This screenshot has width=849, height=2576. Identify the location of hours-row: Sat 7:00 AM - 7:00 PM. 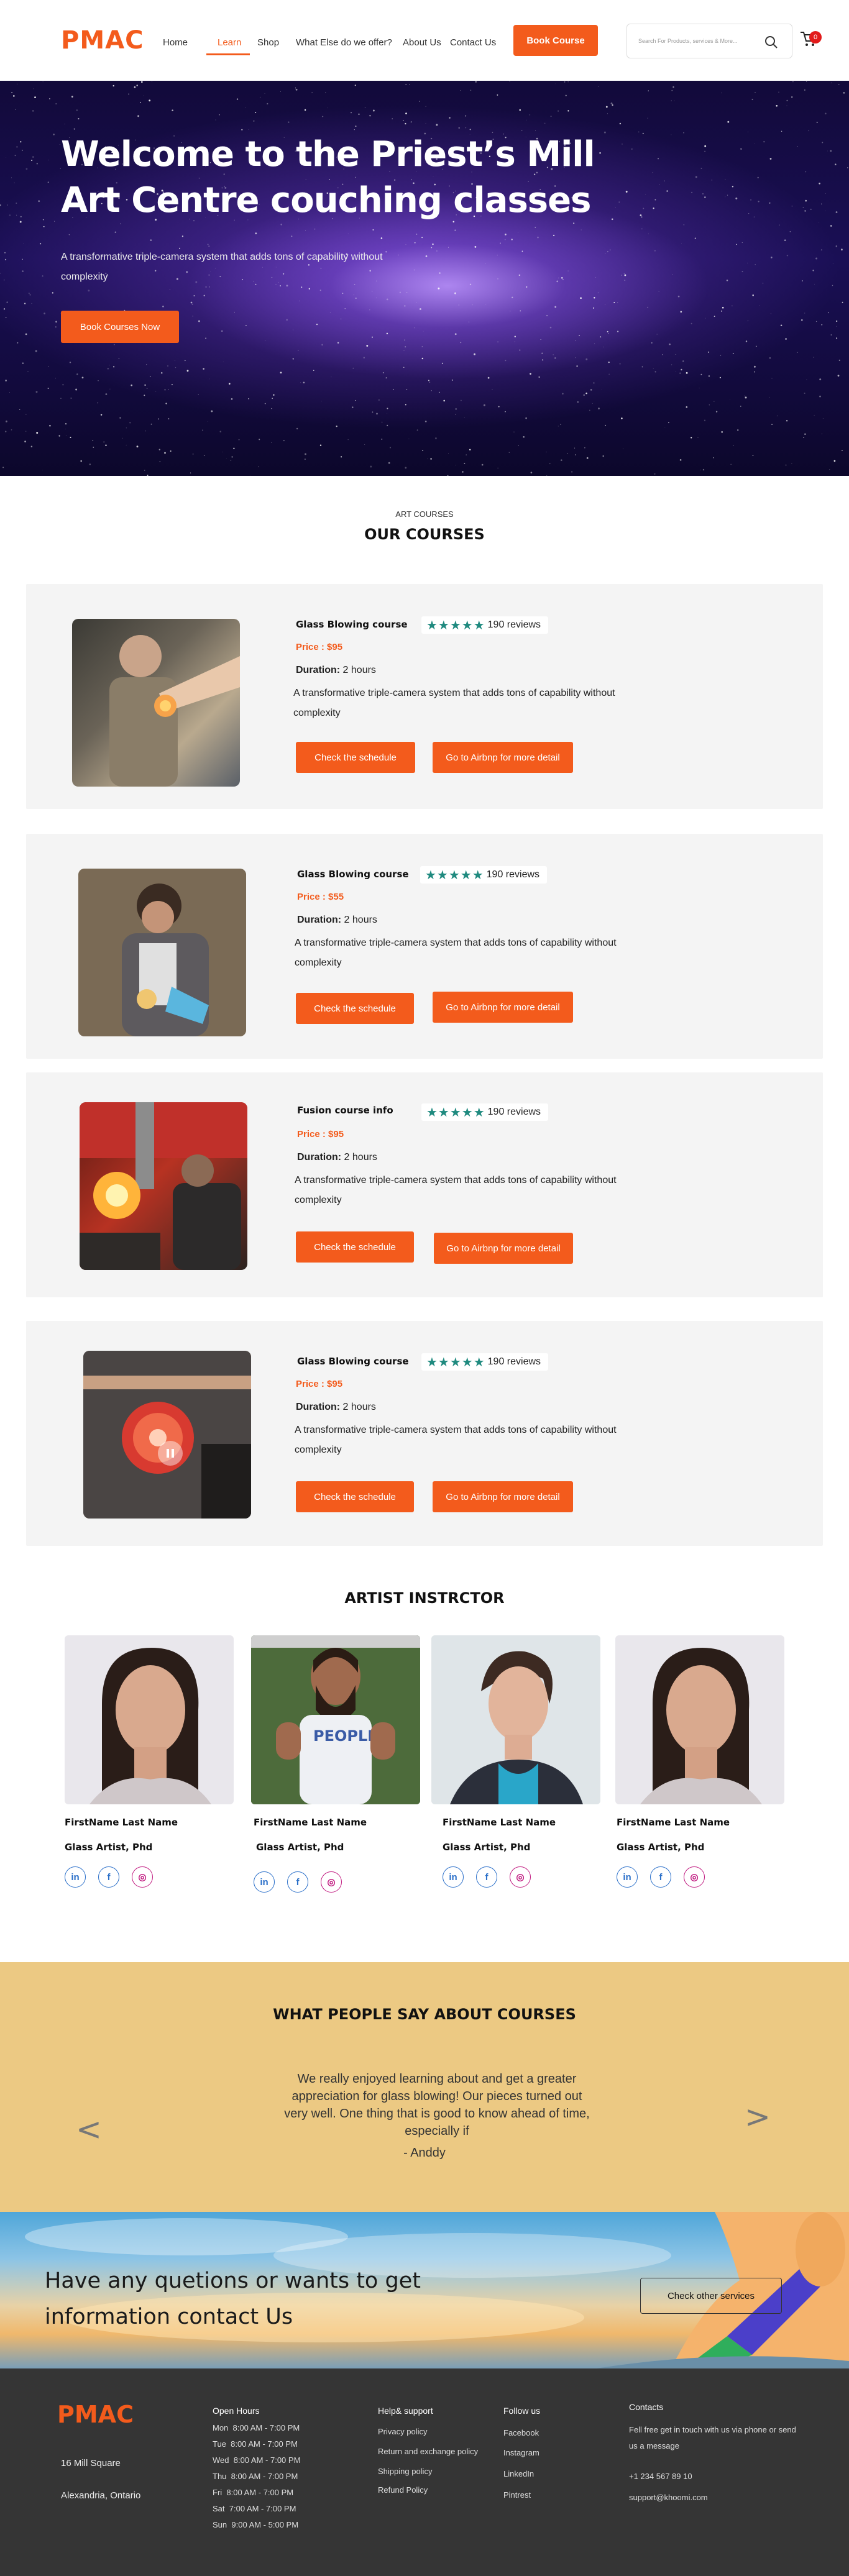
(254, 2508).